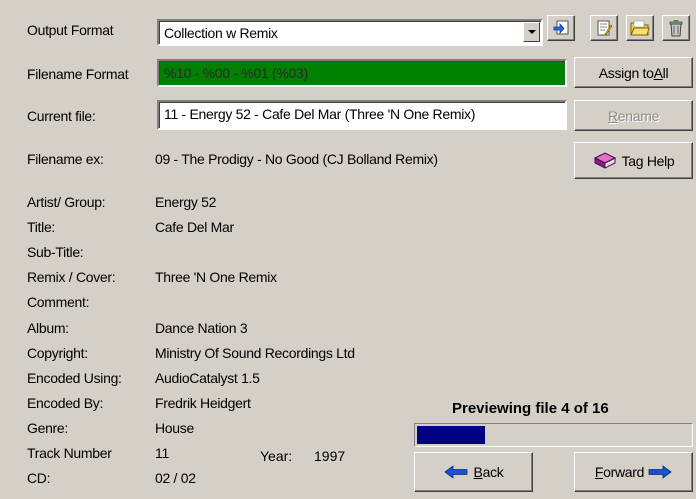 The image size is (696, 499). What do you see at coordinates (255, 353) in the screenshot?
I see `tag-value: Ministry Of Sound Recordings Ltd` at bounding box center [255, 353].